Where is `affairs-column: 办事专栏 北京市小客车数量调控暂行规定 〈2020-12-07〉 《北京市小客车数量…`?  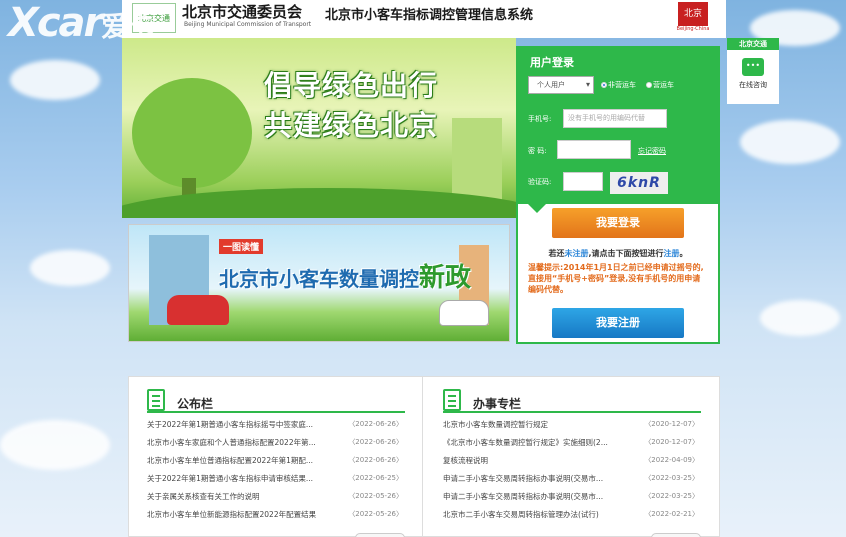 affairs-column: 办事专栏 北京市小客车数量调控暂行规定 〈2020-12-07〉 《北京市小客车数量… is located at coordinates (572, 457).